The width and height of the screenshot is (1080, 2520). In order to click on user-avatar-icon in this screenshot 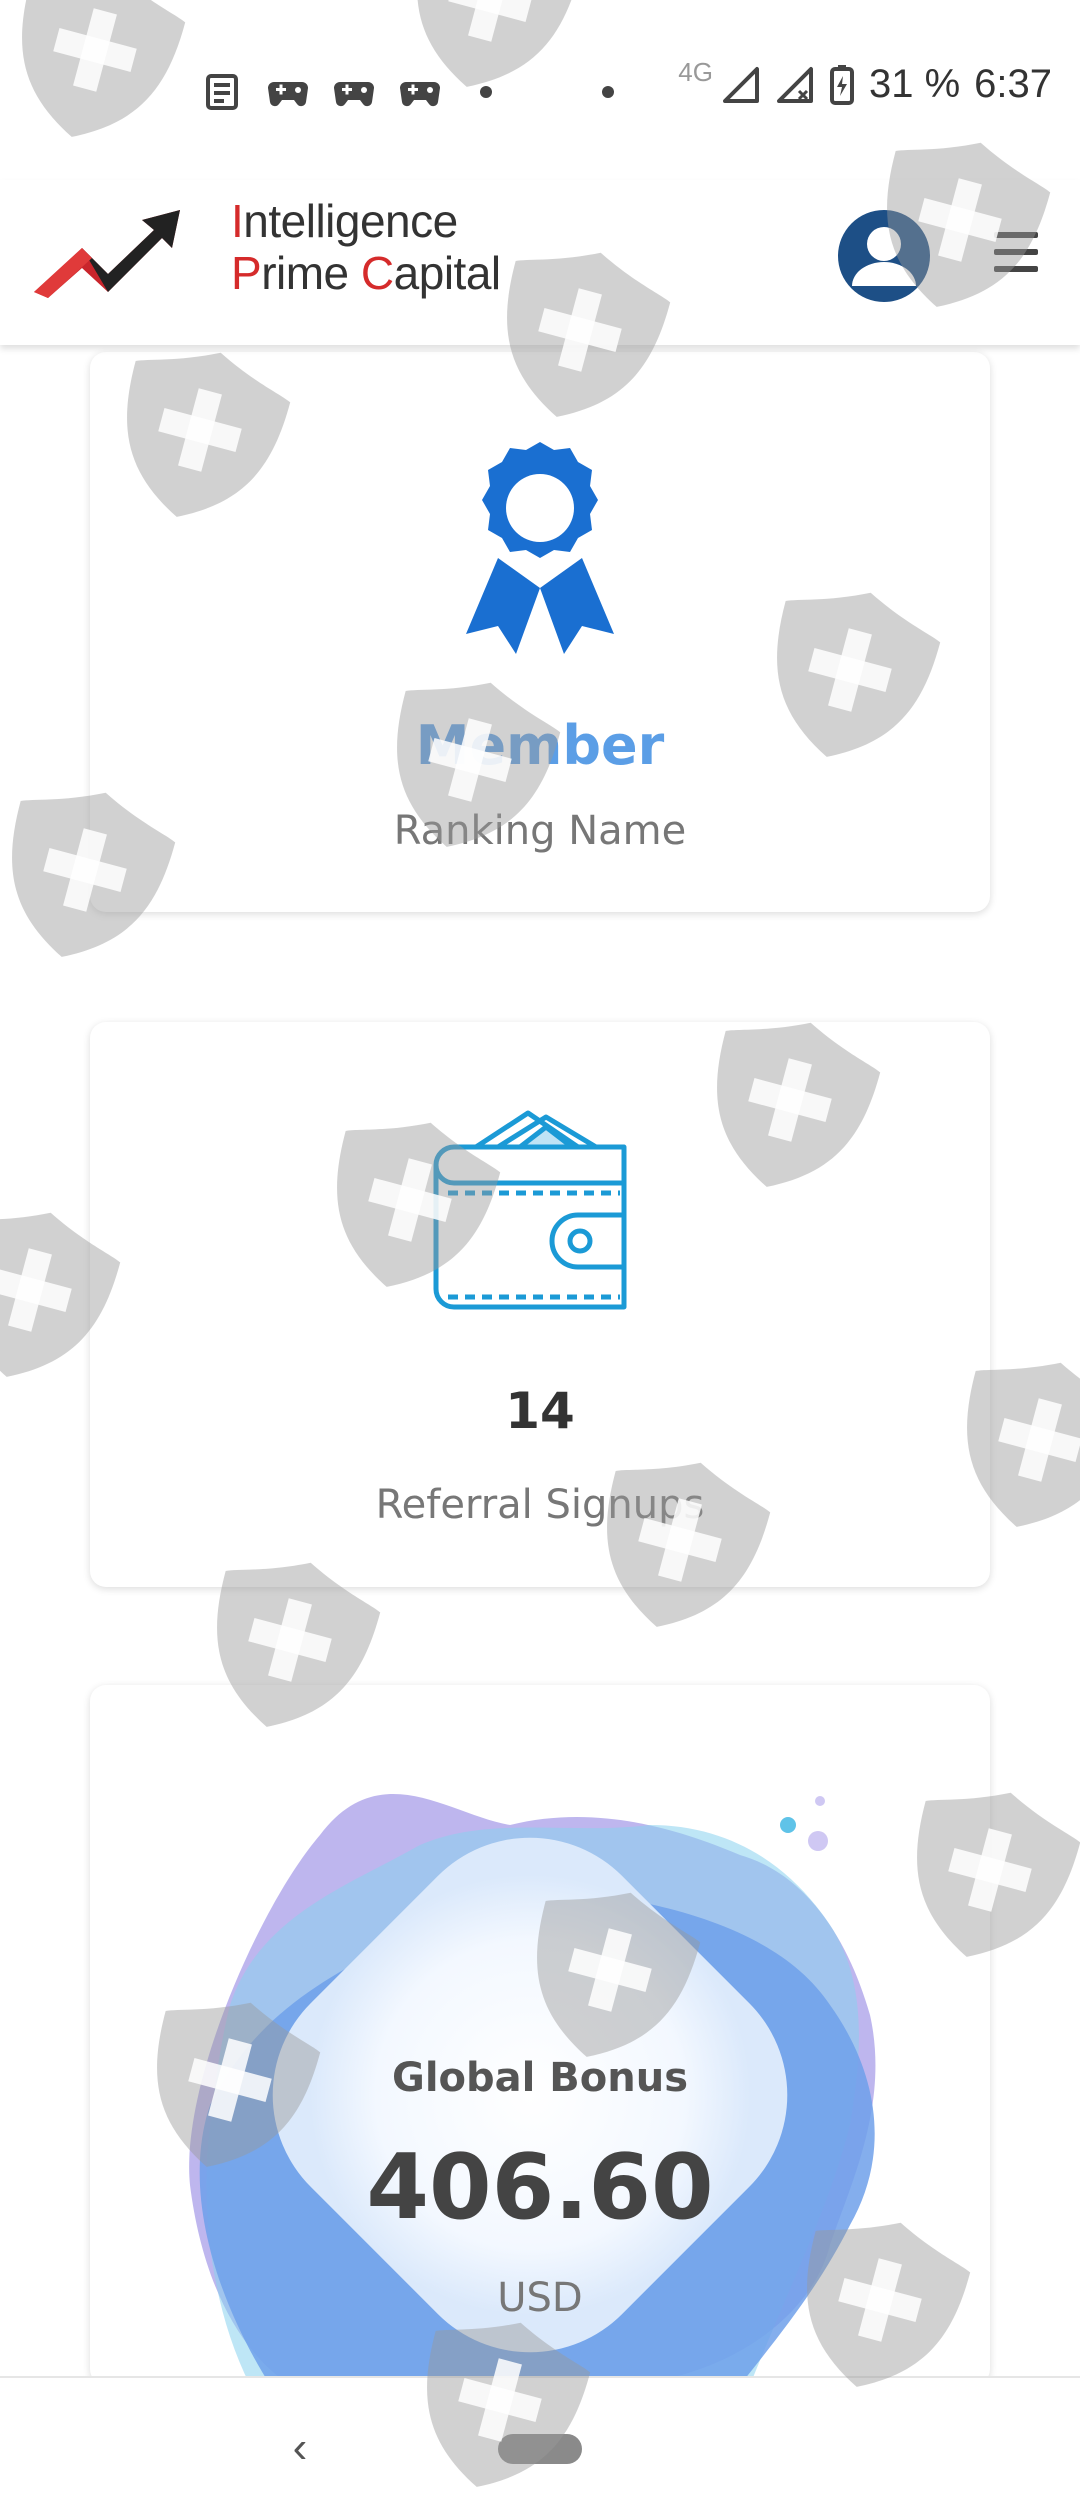, I will do `click(884, 256)`.